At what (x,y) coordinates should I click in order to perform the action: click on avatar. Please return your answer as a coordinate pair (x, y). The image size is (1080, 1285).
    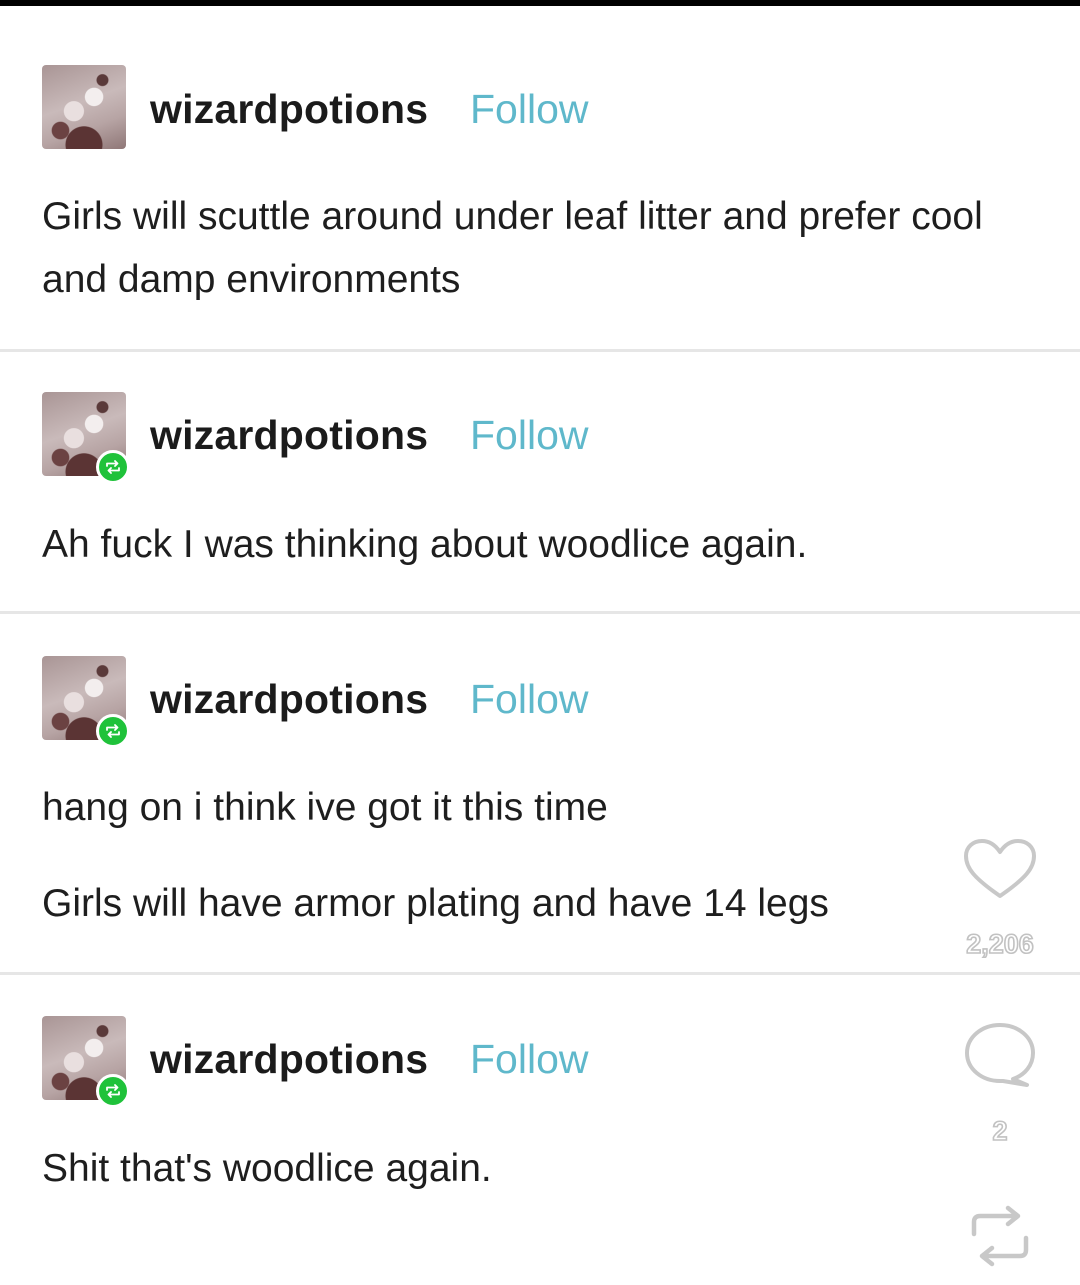
    Looking at the image, I should click on (84, 107).